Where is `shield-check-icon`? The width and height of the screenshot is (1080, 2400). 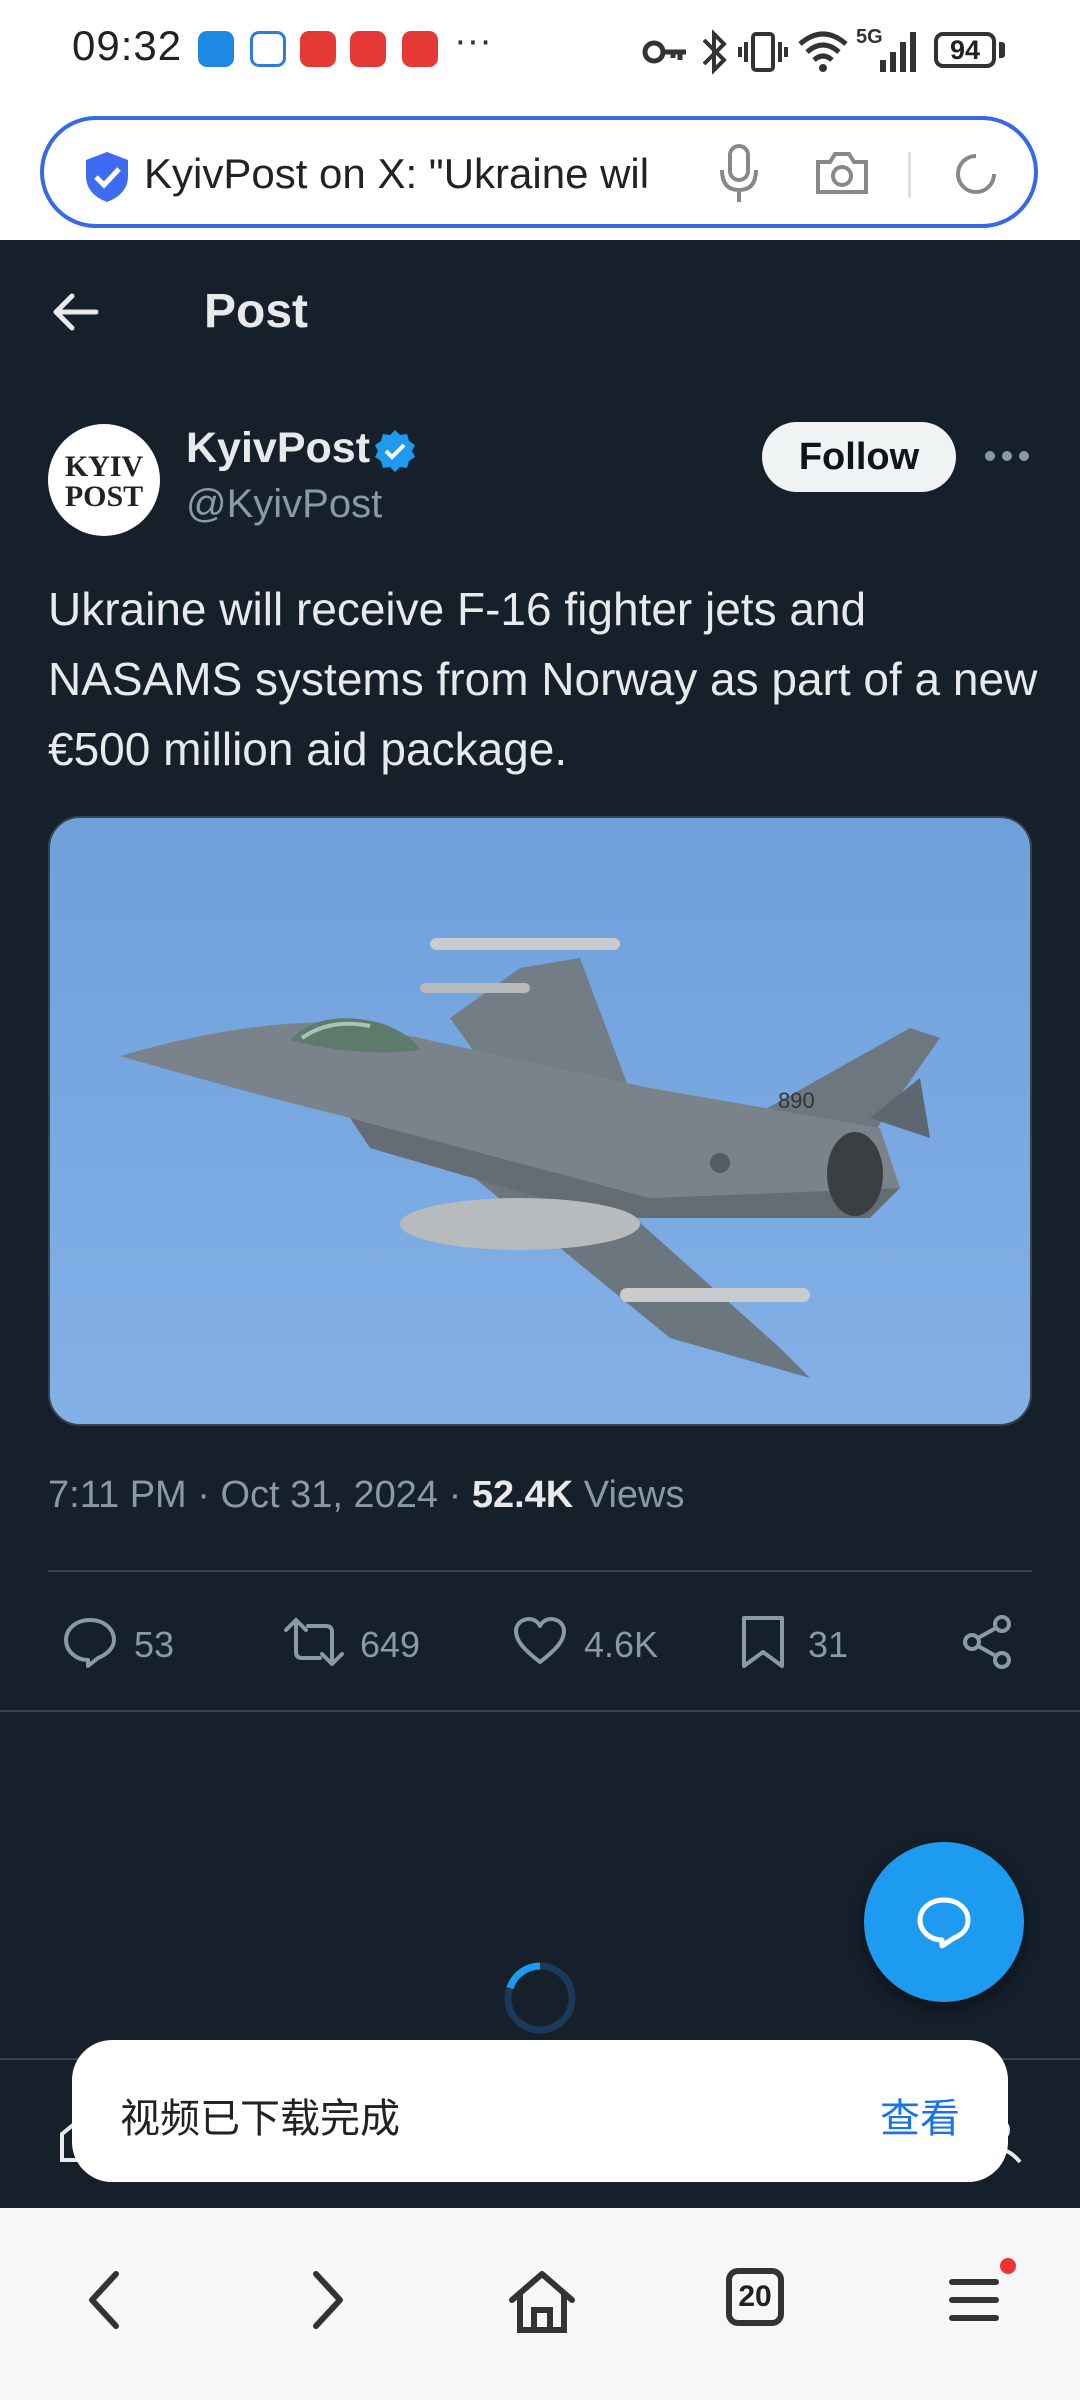 shield-check-icon is located at coordinates (107, 177).